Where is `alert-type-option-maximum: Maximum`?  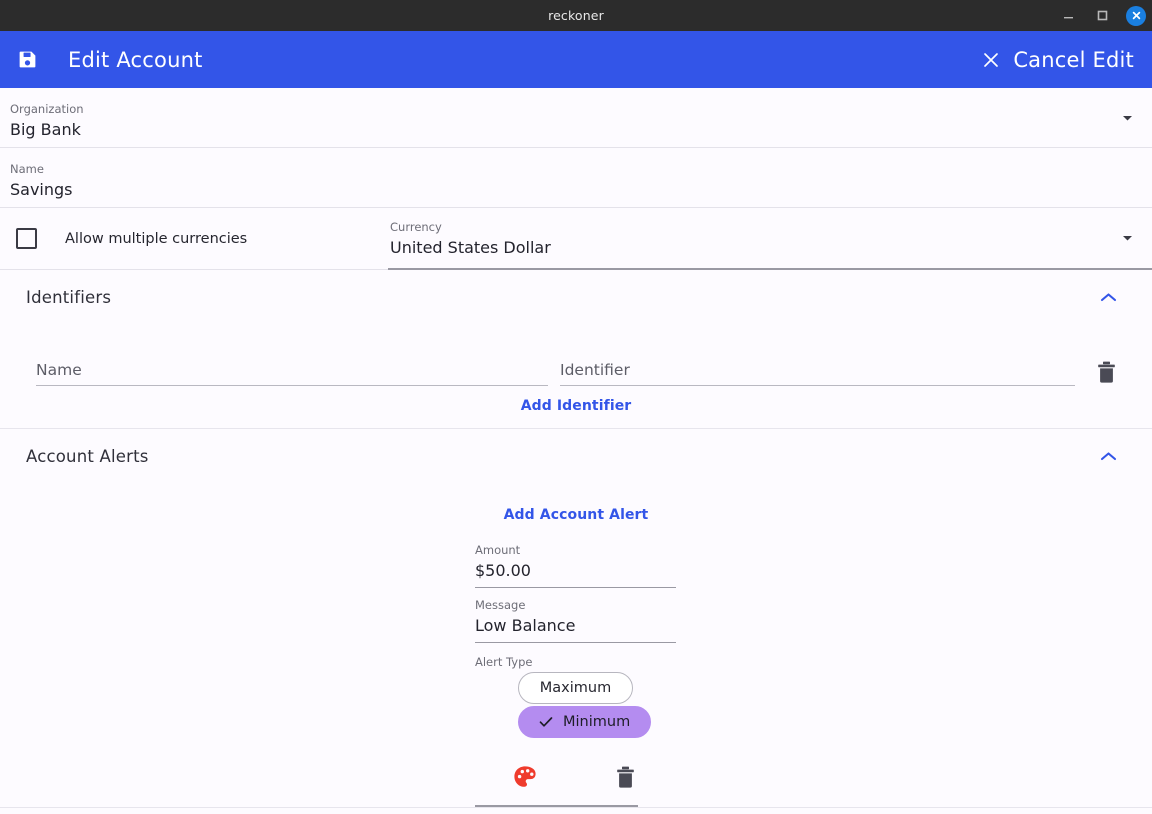 alert-type-option-maximum: Maximum is located at coordinates (575, 688).